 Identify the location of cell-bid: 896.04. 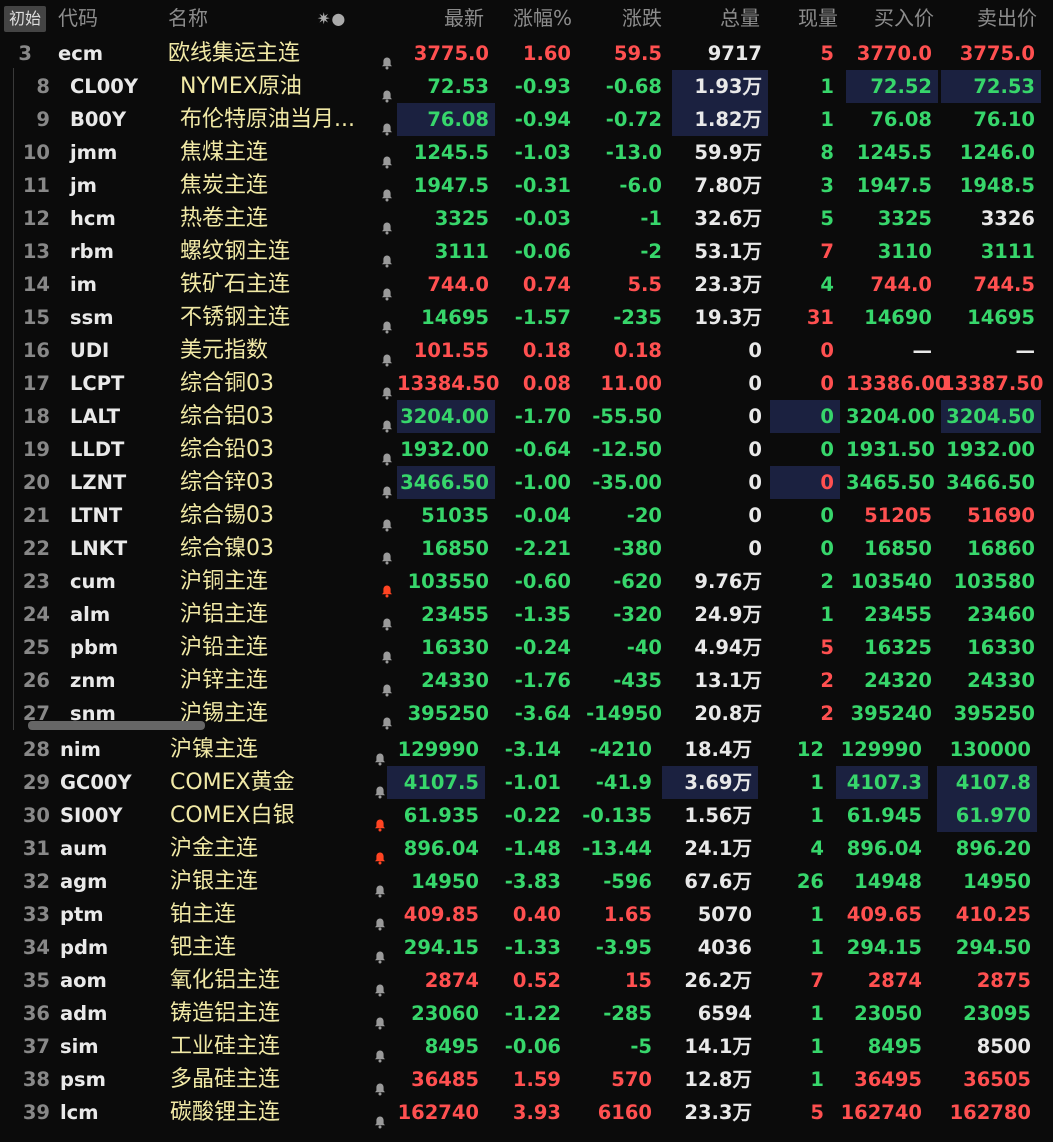
(884, 848).